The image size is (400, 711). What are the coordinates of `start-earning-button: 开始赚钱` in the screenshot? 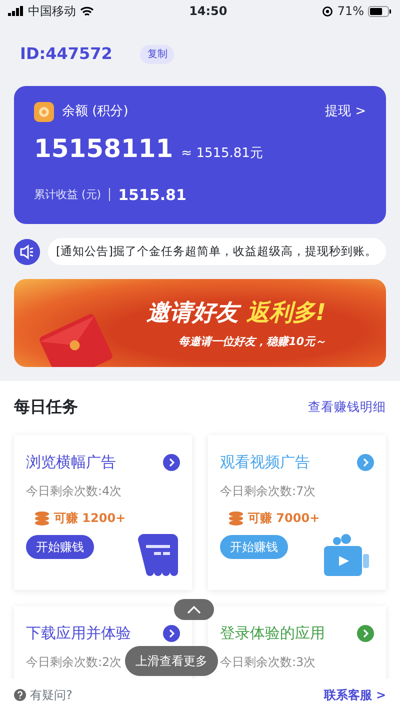 It's located at (60, 547).